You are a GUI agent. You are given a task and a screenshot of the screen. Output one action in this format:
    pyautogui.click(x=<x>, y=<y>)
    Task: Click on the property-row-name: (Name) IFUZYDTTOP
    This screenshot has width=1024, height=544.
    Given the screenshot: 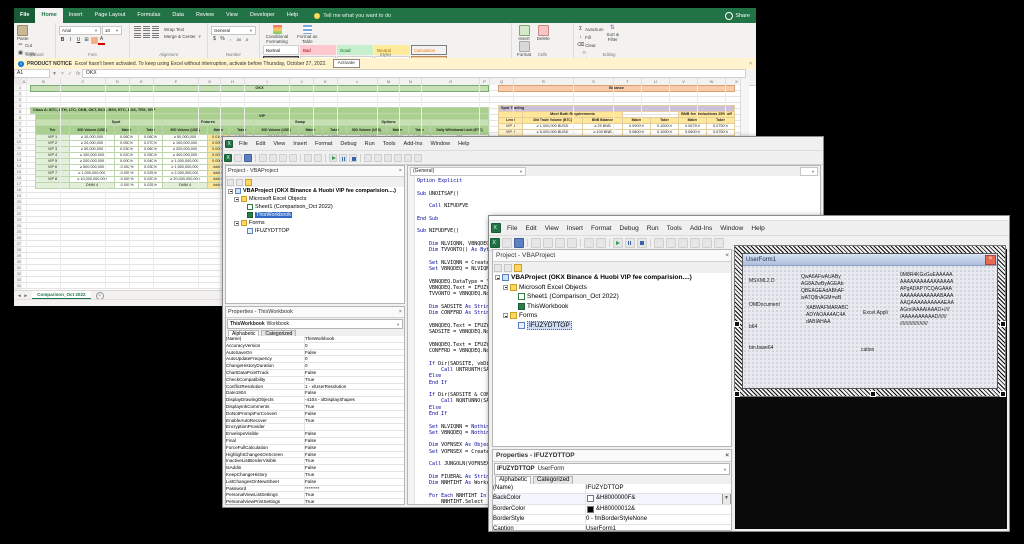 What is the action you would take?
    pyautogui.click(x=612, y=489)
    